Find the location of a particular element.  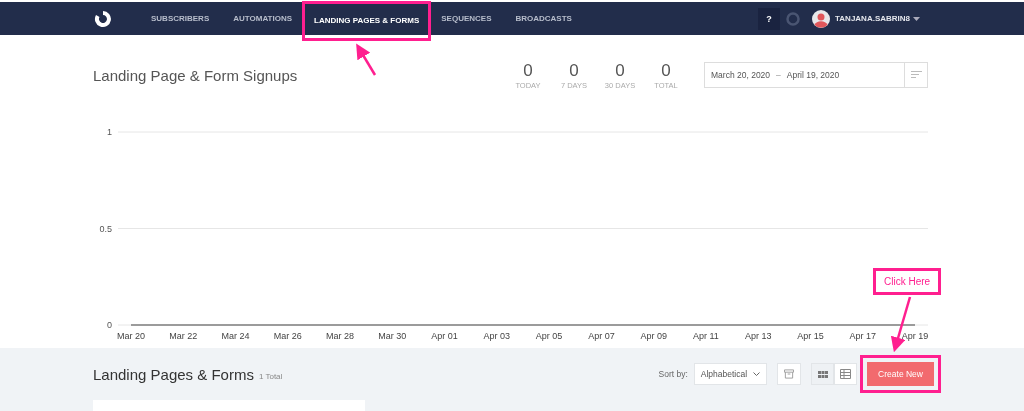

axis-label: Apr 15 is located at coordinates (810, 336).